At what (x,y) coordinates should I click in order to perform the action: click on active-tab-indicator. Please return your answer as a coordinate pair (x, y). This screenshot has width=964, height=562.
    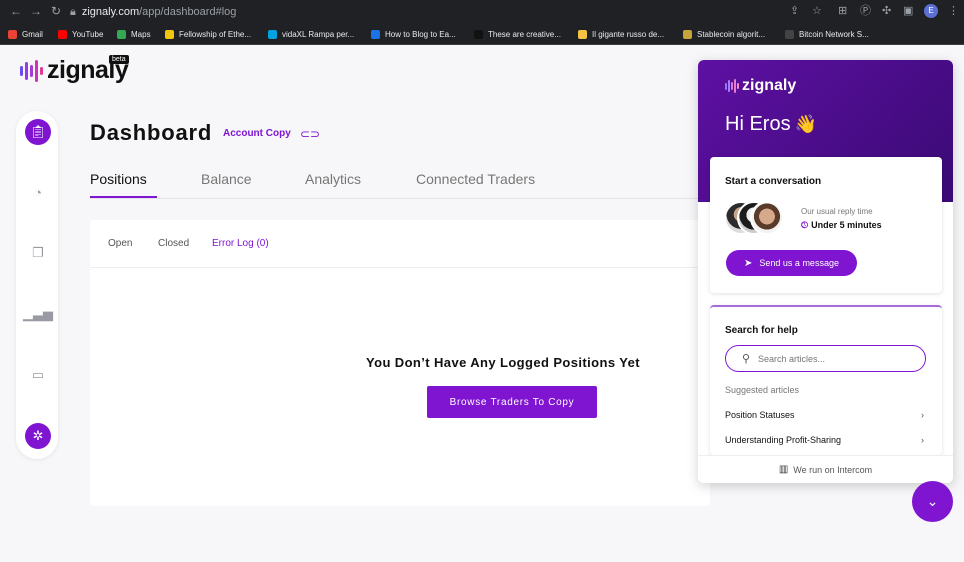
    Looking at the image, I should click on (123, 197).